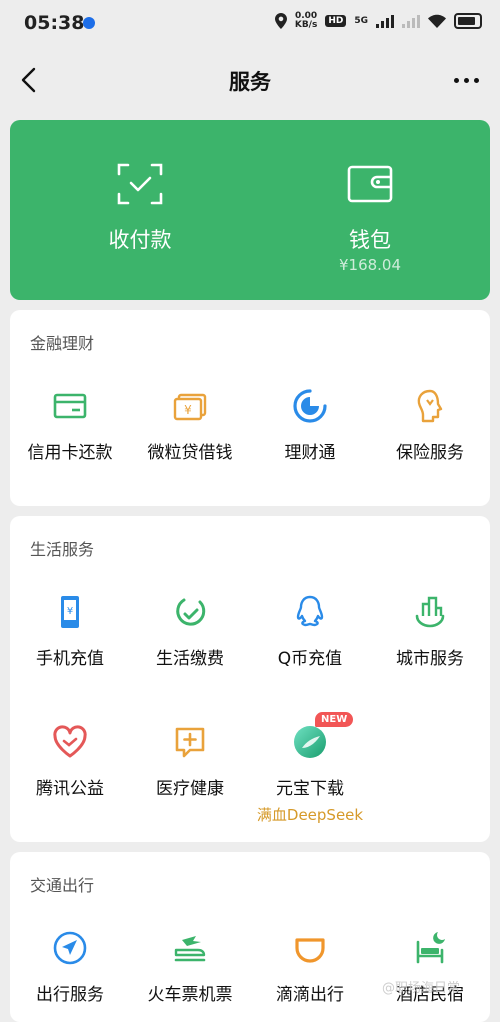 Image resolution: width=500 pixels, height=1022 pixels. I want to click on life-item-label: Q币充值, so click(310, 659).